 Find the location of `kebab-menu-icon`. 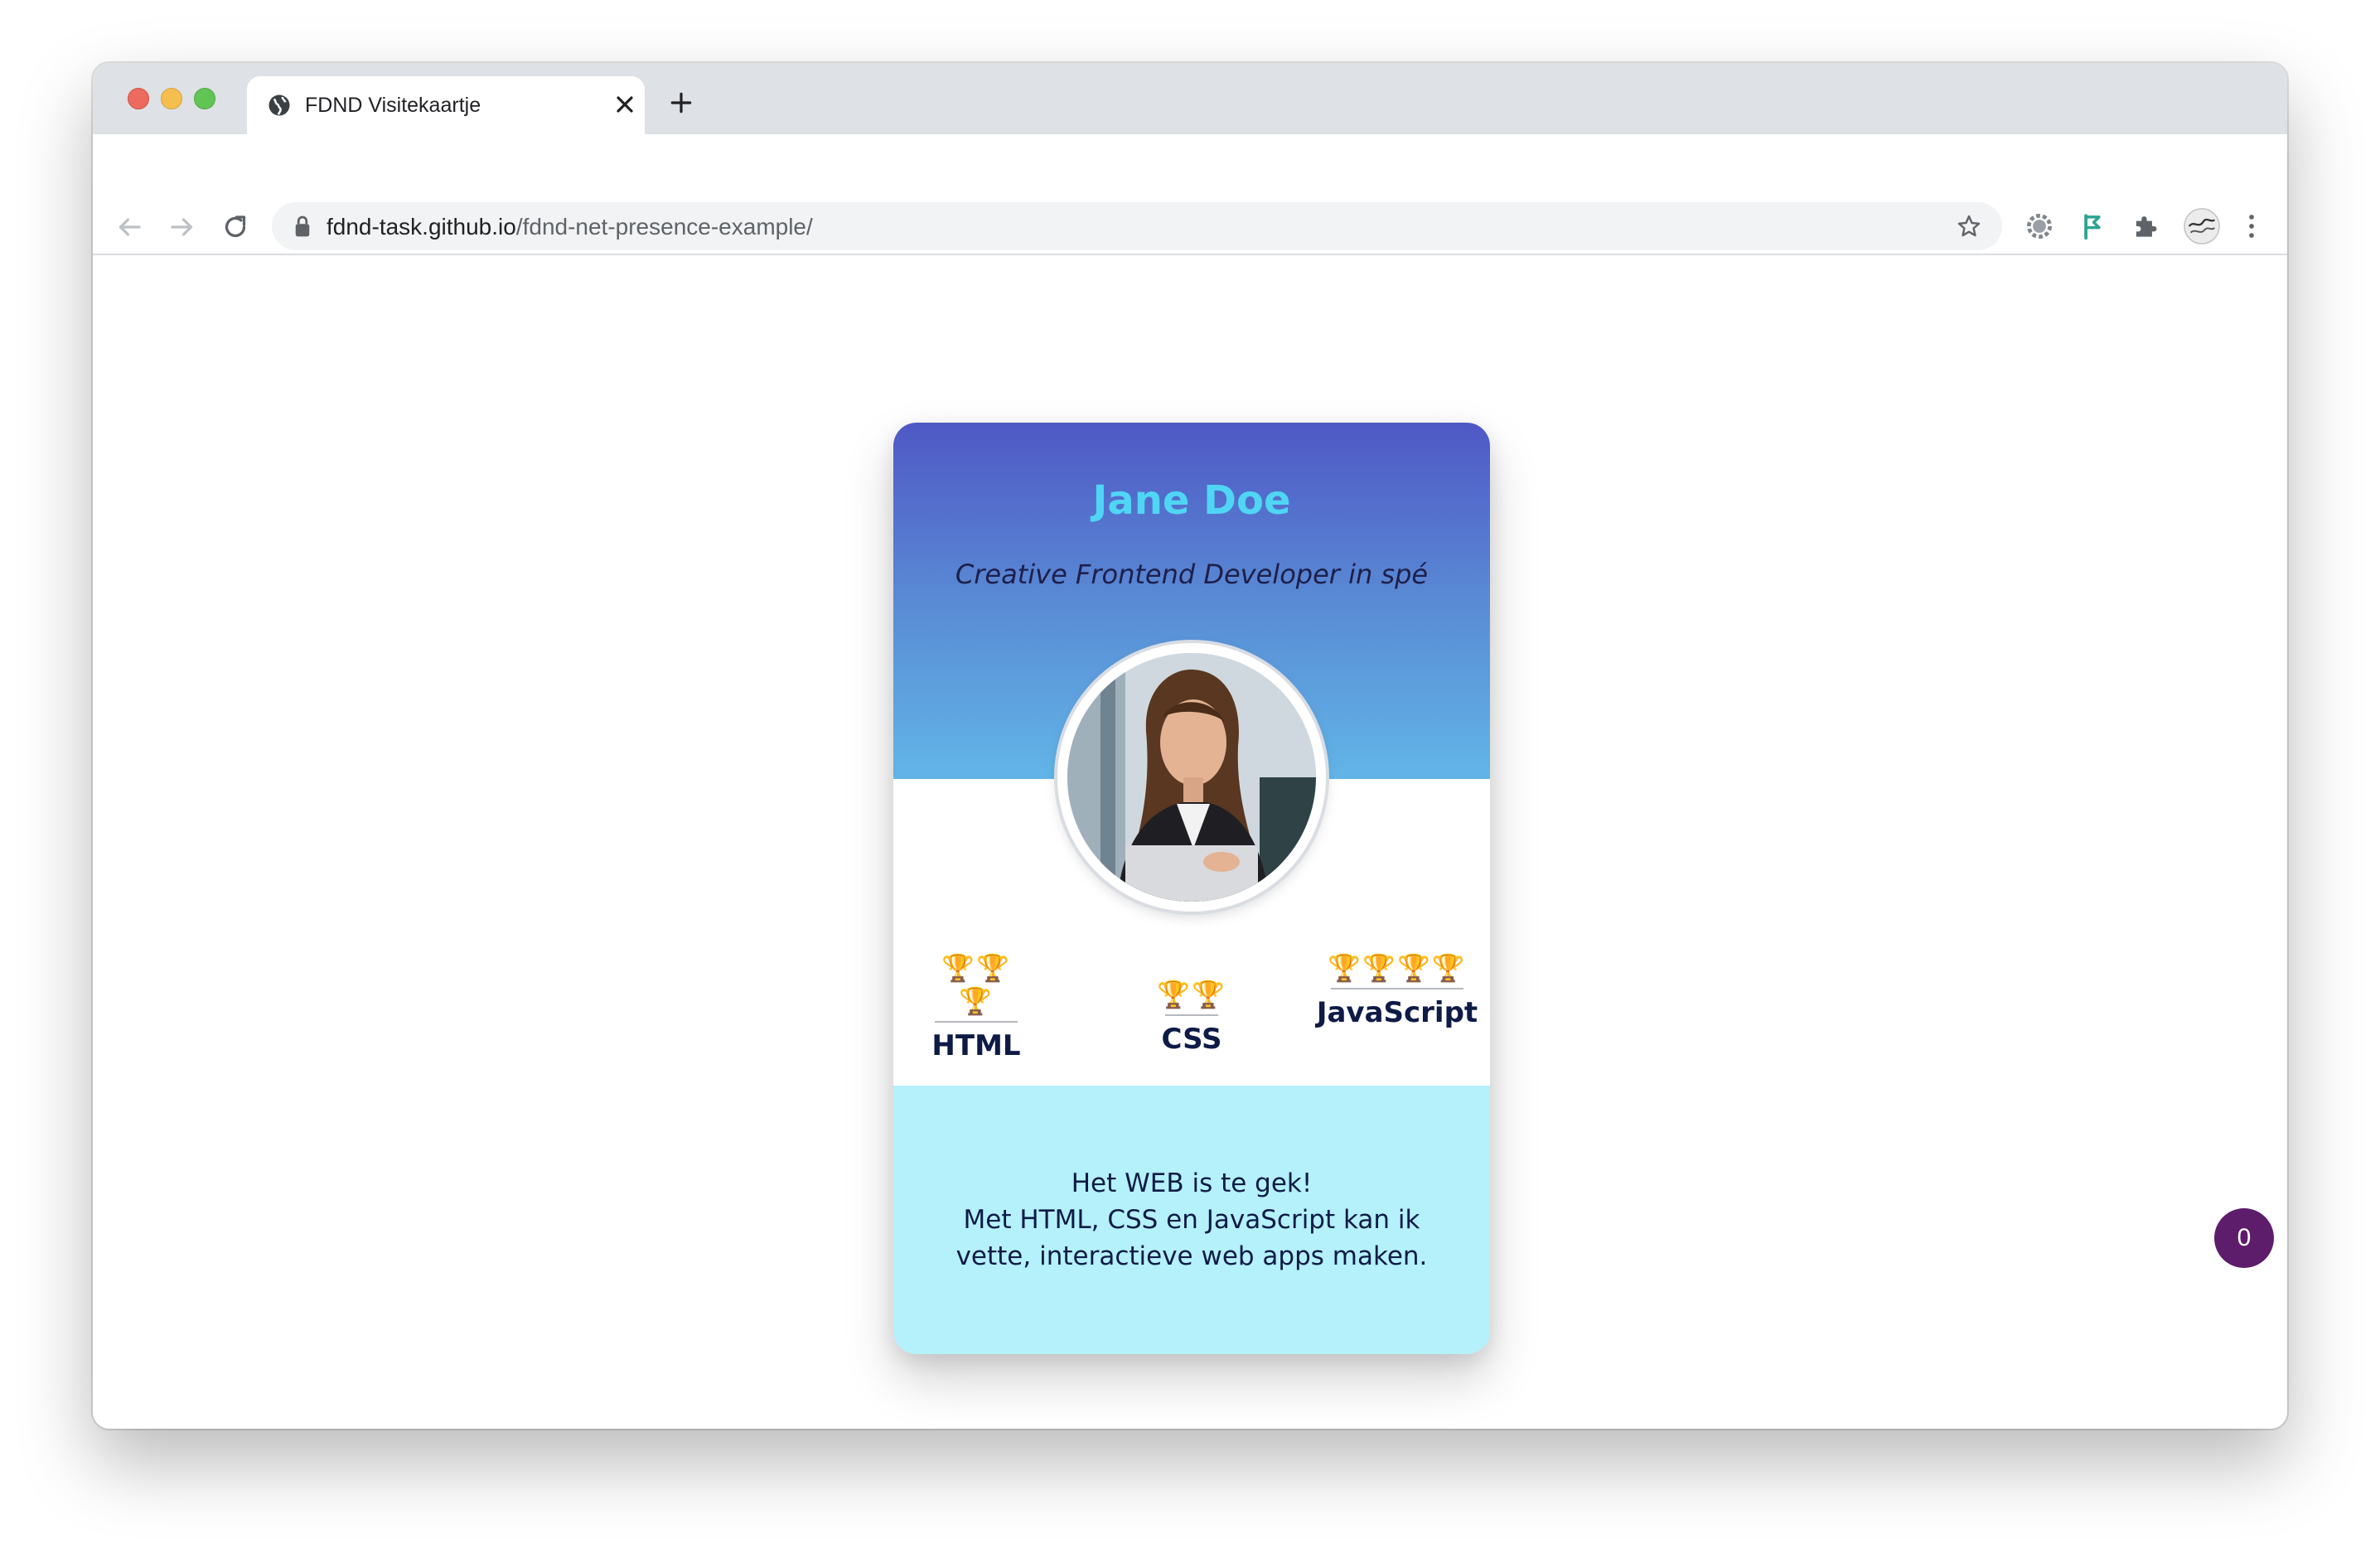

kebab-menu-icon is located at coordinates (2251, 226).